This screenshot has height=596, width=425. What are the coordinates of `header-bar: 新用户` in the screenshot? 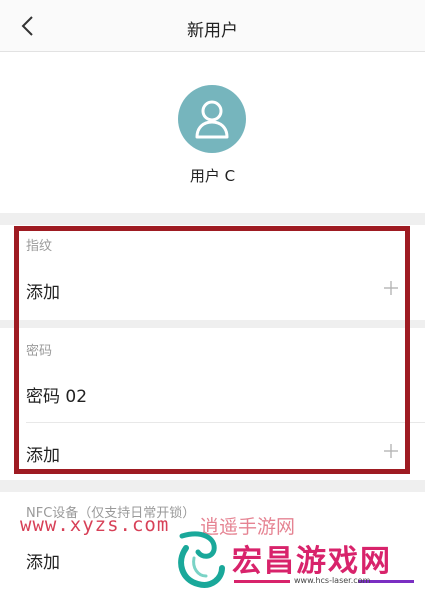 It's located at (212, 26).